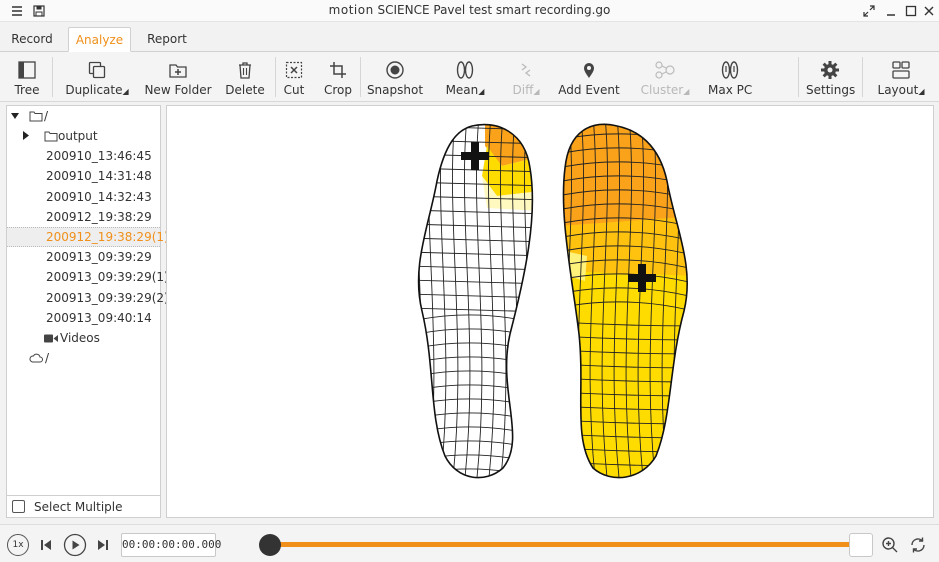 Image resolution: width=939 pixels, height=562 pixels. Describe the element at coordinates (901, 70) in the screenshot. I see `layout-grid-icon` at that location.